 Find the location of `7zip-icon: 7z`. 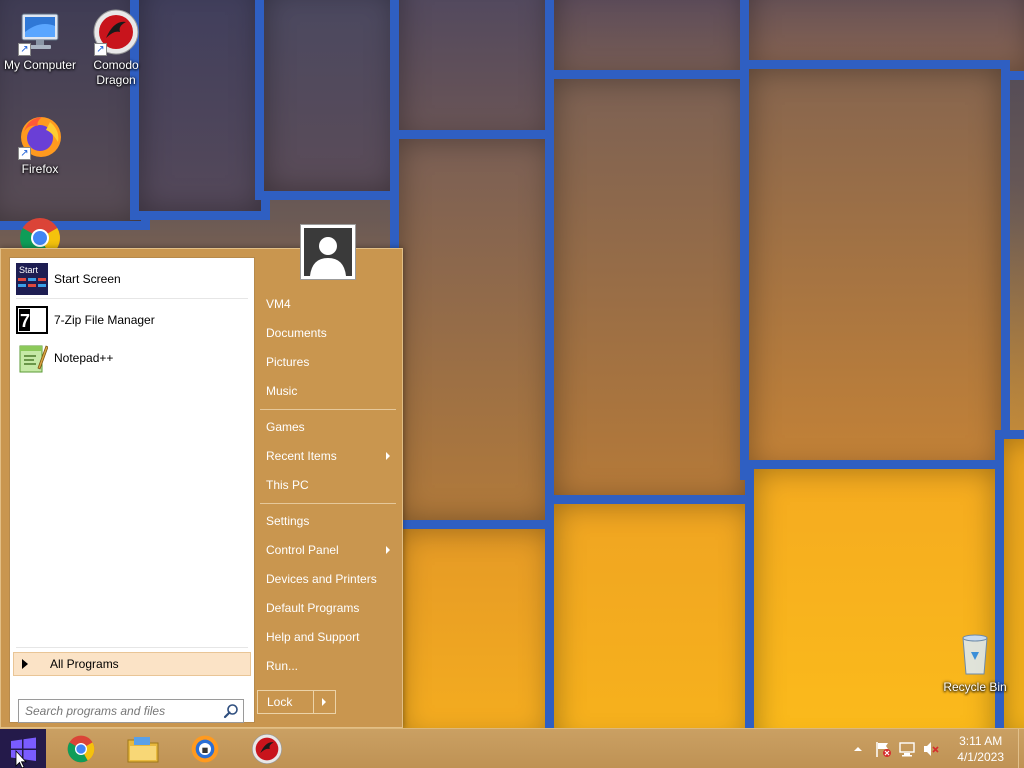

7zip-icon: 7z is located at coordinates (32, 320).